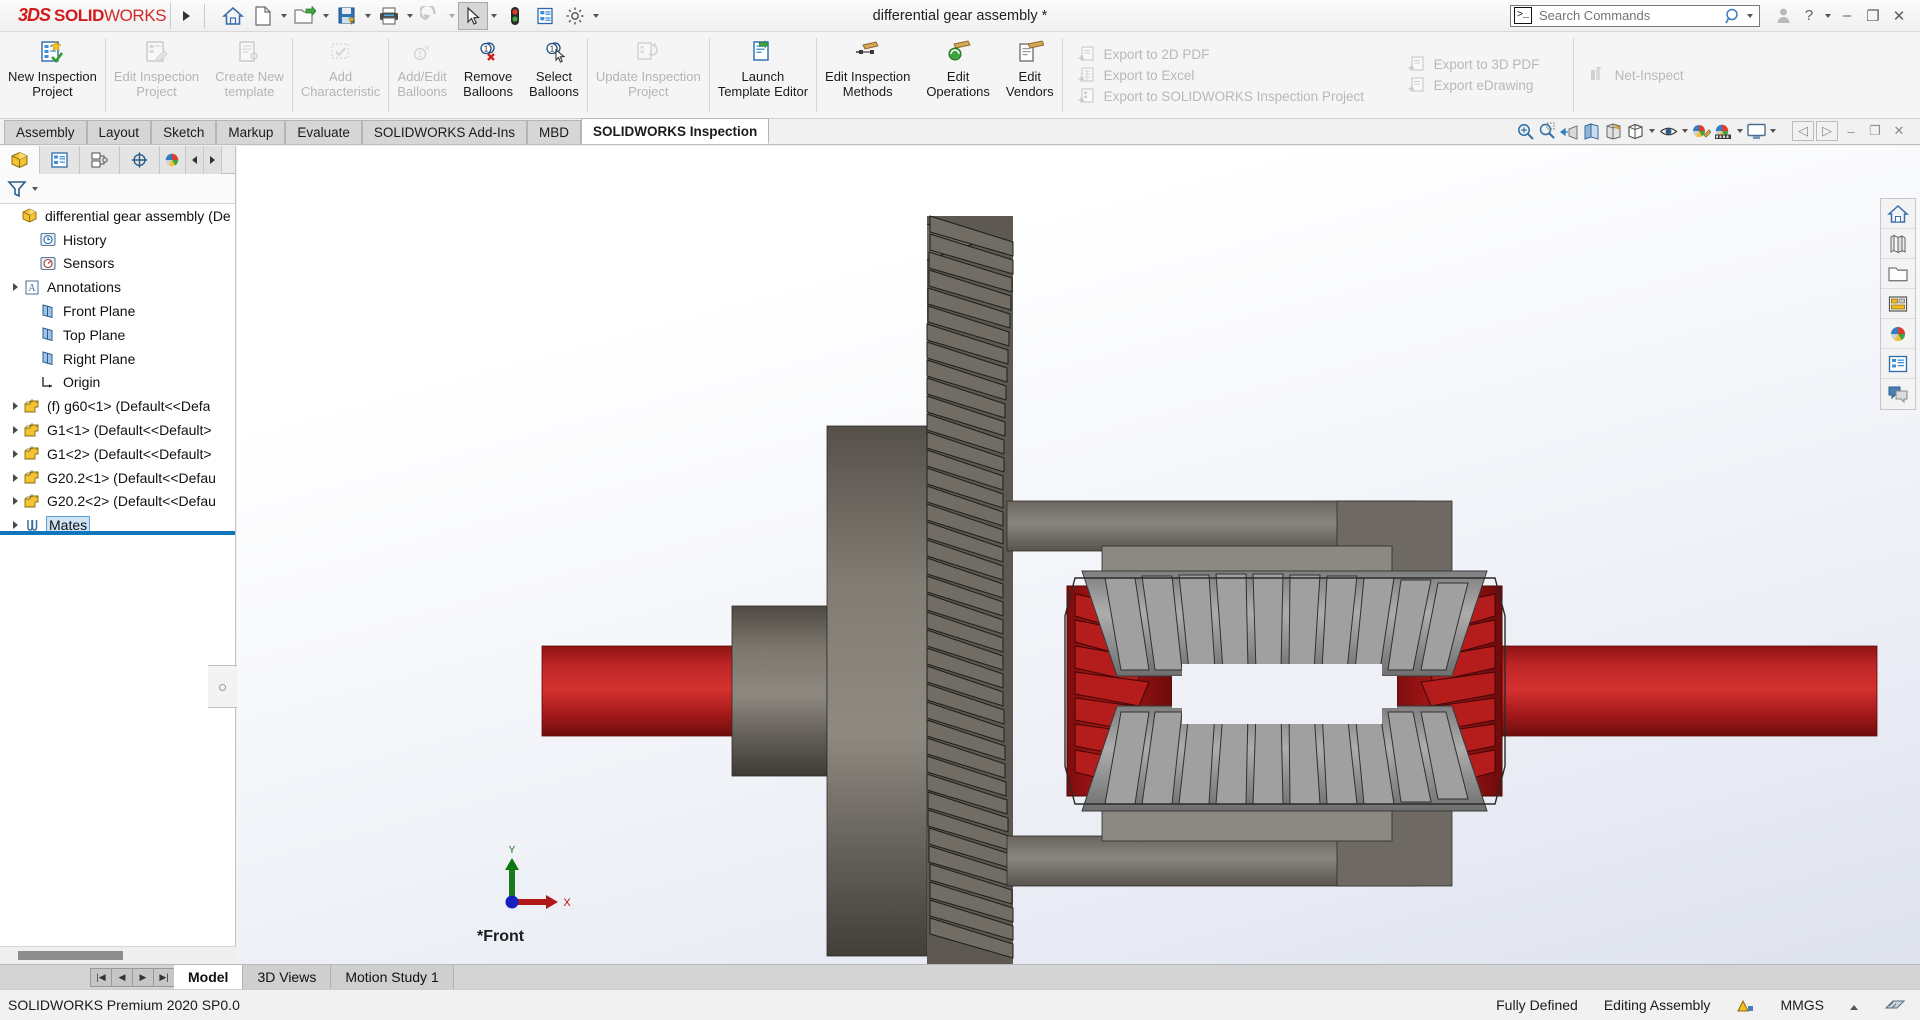  Describe the element at coordinates (1898, 394) in the screenshot. I see `custom-properties-icon` at that location.